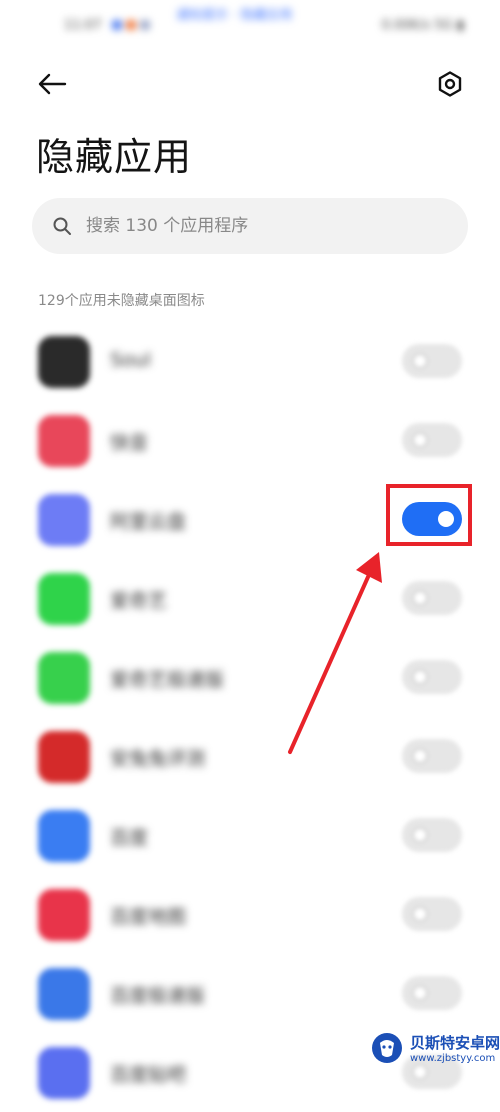  Describe the element at coordinates (148, 917) in the screenshot. I see `app-name: 百度地图` at that location.